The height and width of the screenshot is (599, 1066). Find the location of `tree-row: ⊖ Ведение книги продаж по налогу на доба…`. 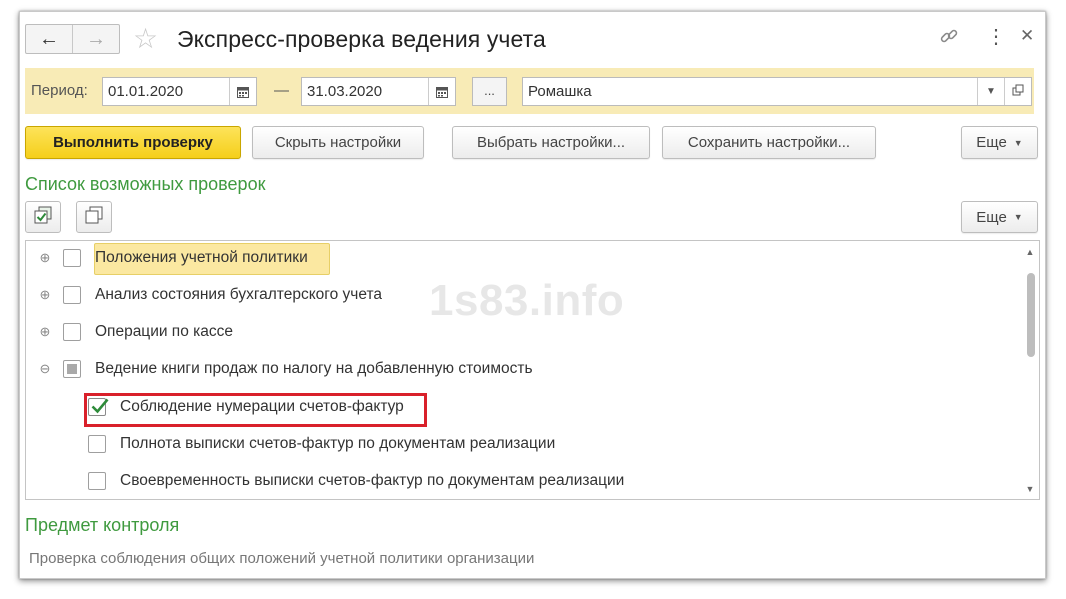

tree-row: ⊖ Ведение книги продаж по налогу на доба… is located at coordinates (521, 370).